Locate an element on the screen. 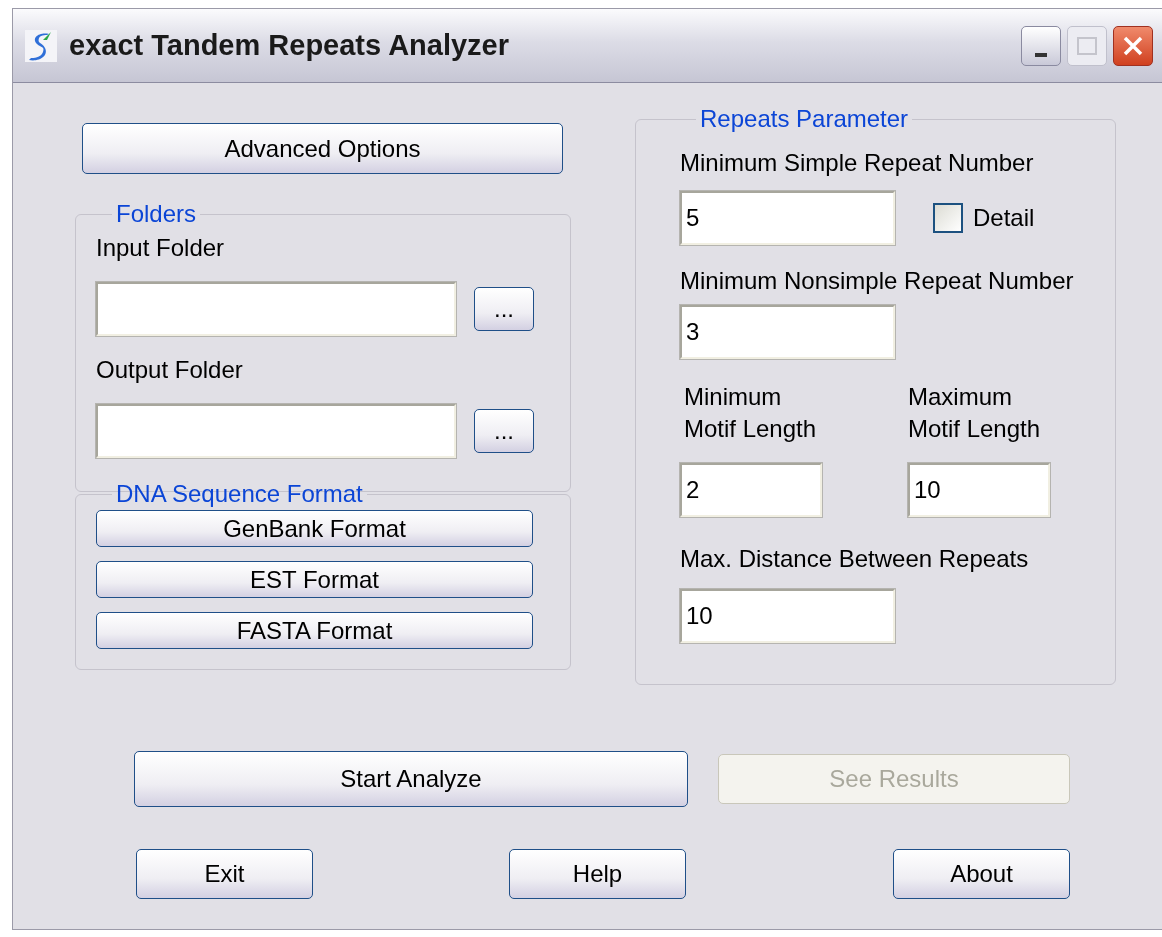 The width and height of the screenshot is (1162, 937). advanced-options-button: Advanced Options is located at coordinates (322, 148).